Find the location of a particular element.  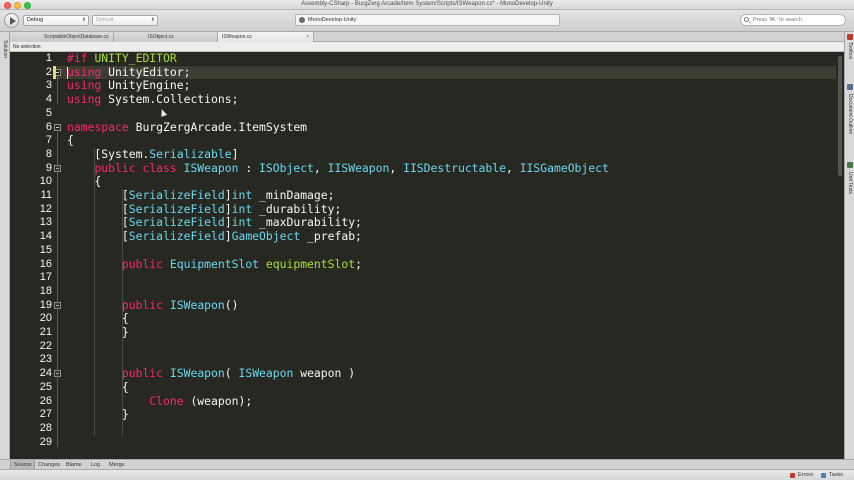

editor-scrollbar is located at coordinates (840, 255).